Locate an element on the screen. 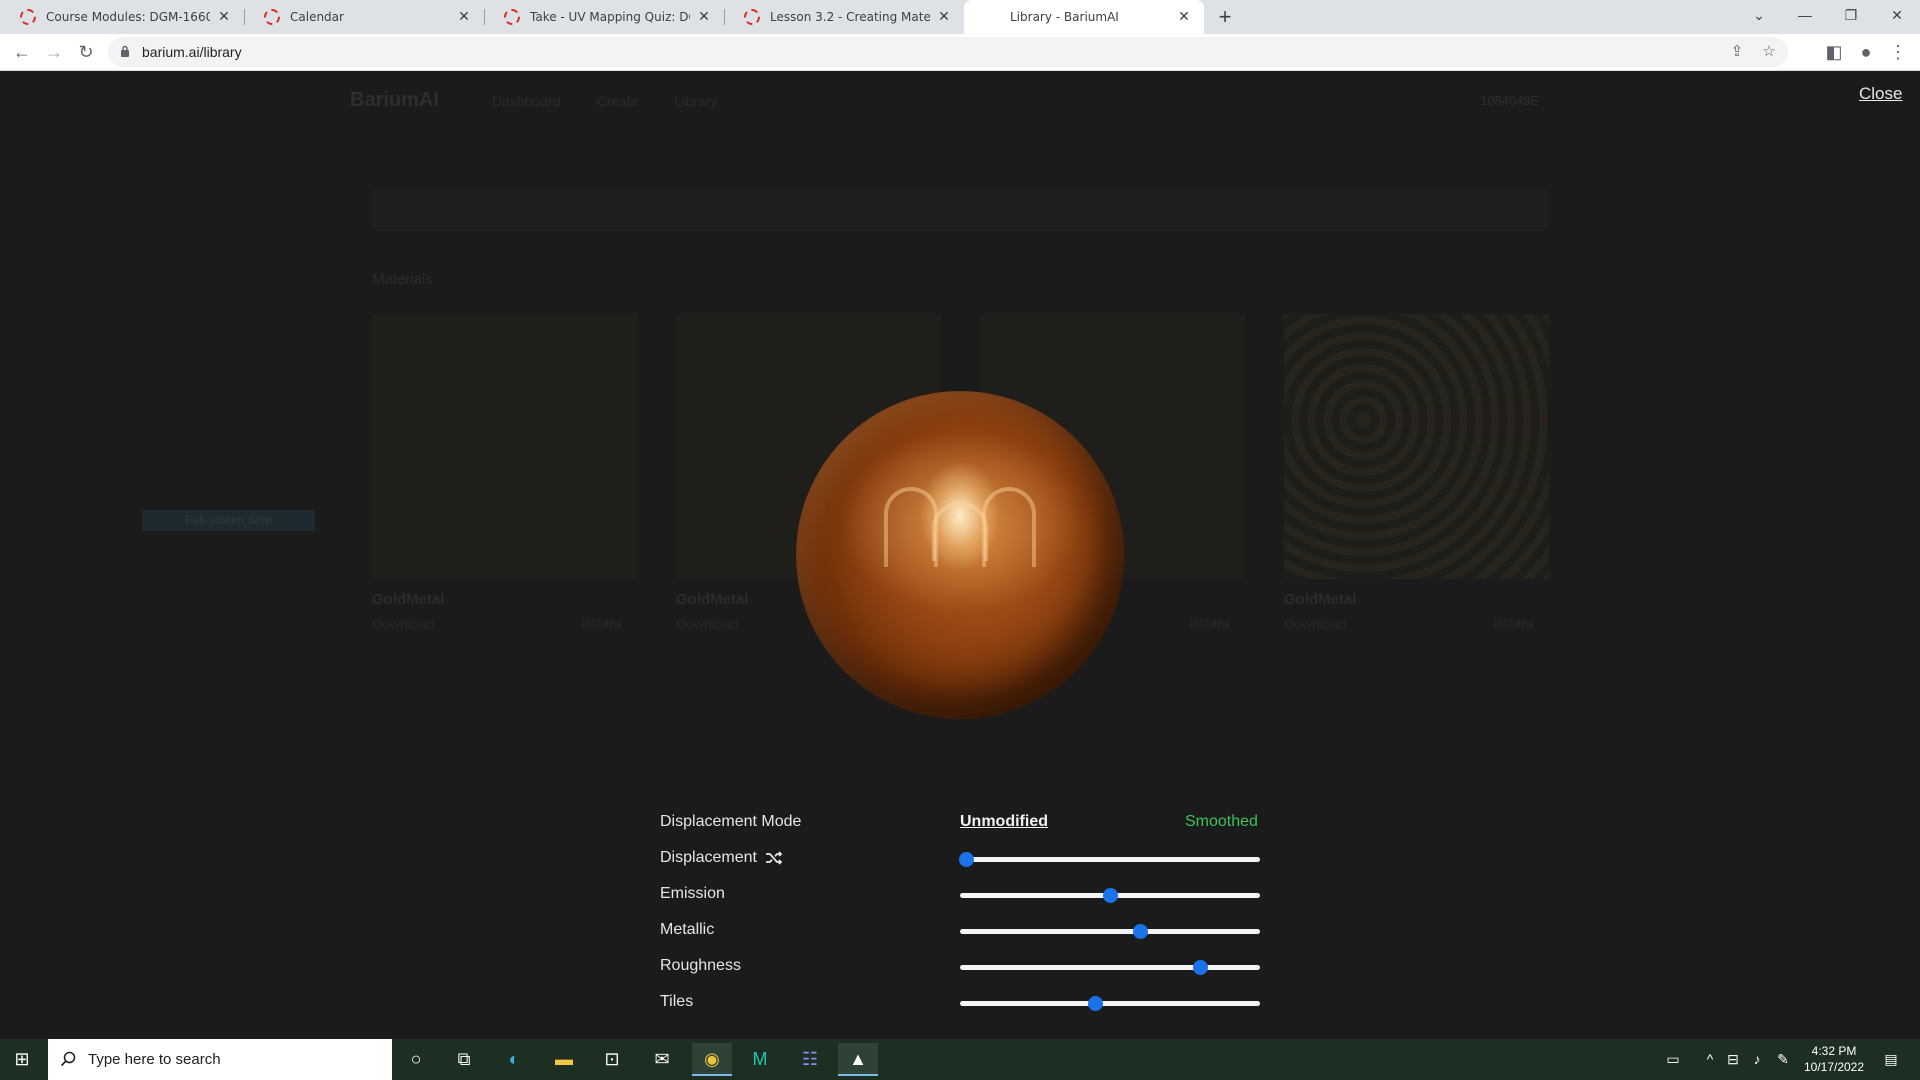 Image resolution: width=1920 pixels, height=1080 pixels. tab-title: Take - UV Mapping Quiz: DGM-1 is located at coordinates (610, 17).